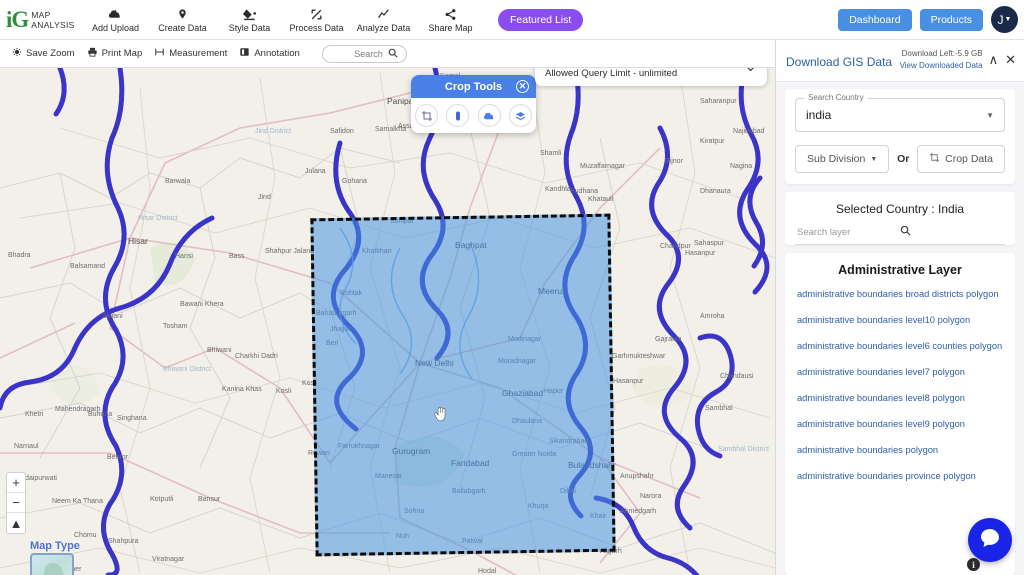  I want to click on nav-label: Style Data, so click(249, 28).